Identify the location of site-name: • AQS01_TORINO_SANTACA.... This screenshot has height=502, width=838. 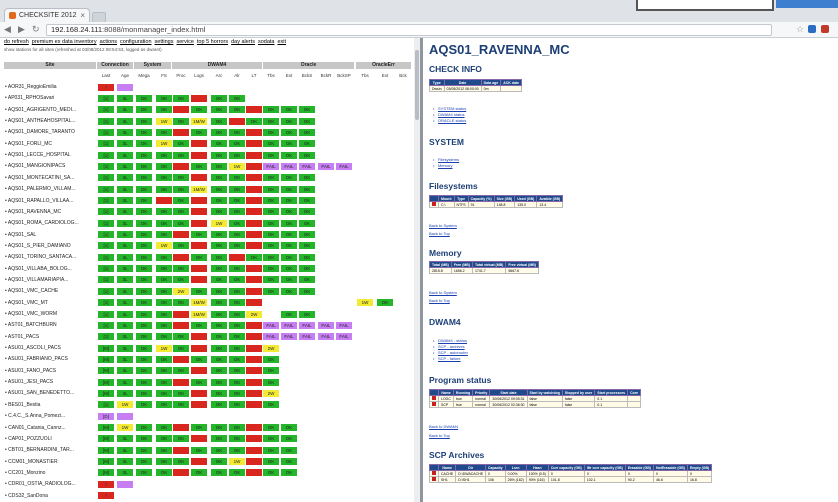
(40, 257).